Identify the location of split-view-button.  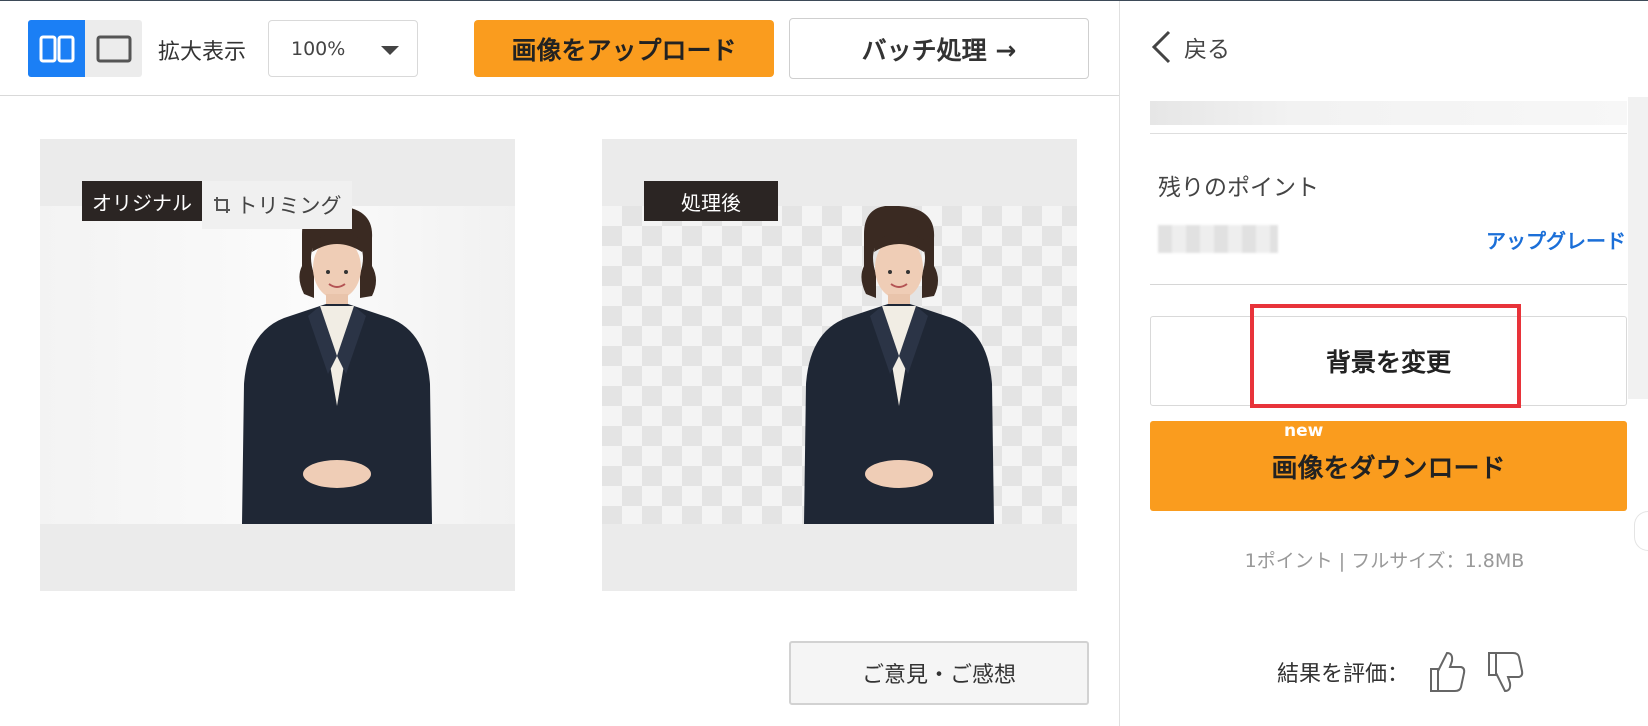
(56, 48).